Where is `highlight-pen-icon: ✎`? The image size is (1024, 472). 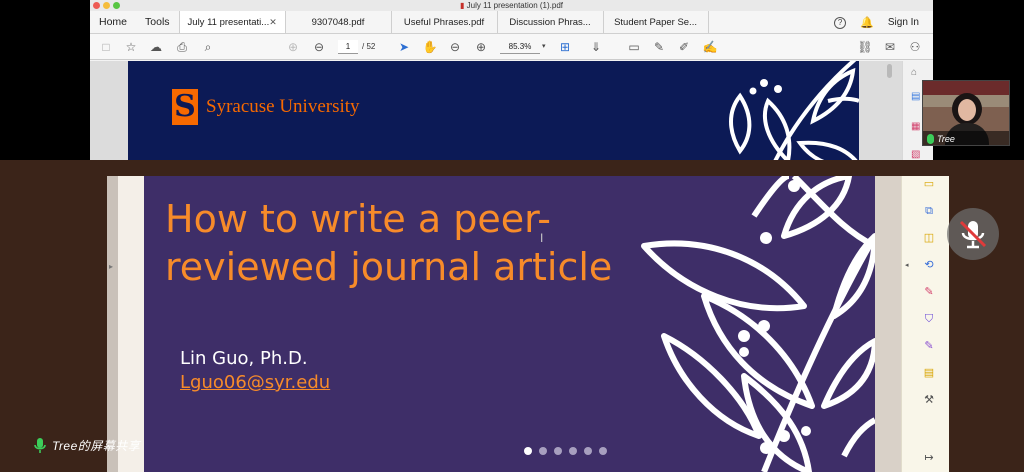 highlight-pen-icon: ✎ is located at coordinates (659, 47).